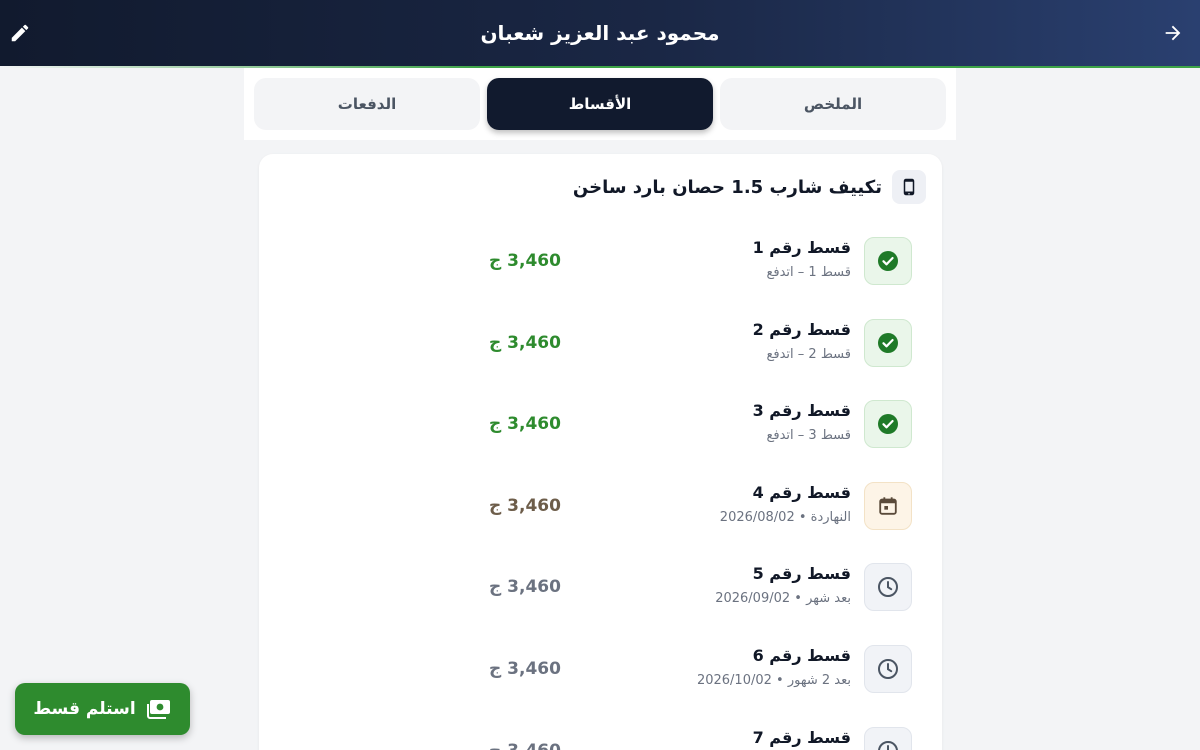  I want to click on page-title: محمود عبد العزيز شعبان, so click(600, 33).